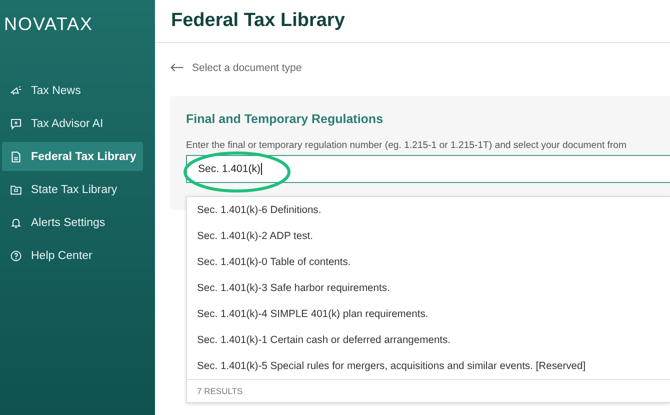  What do you see at coordinates (16, 124) in the screenshot?
I see `chat-icon` at bounding box center [16, 124].